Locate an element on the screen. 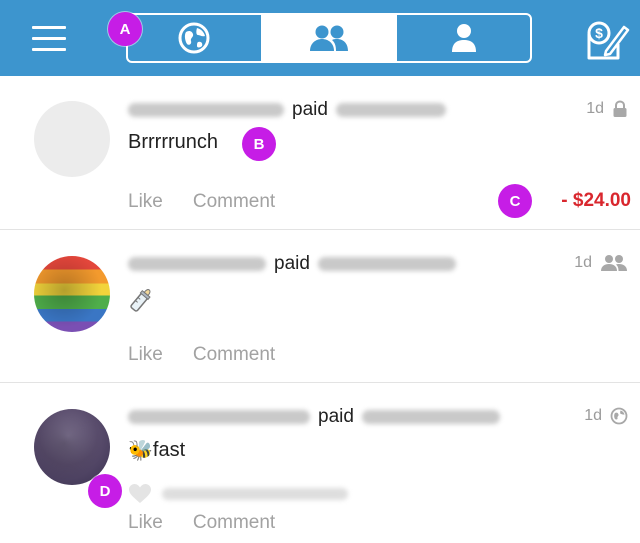  story-note: 🐝 fast is located at coordinates (156, 450).